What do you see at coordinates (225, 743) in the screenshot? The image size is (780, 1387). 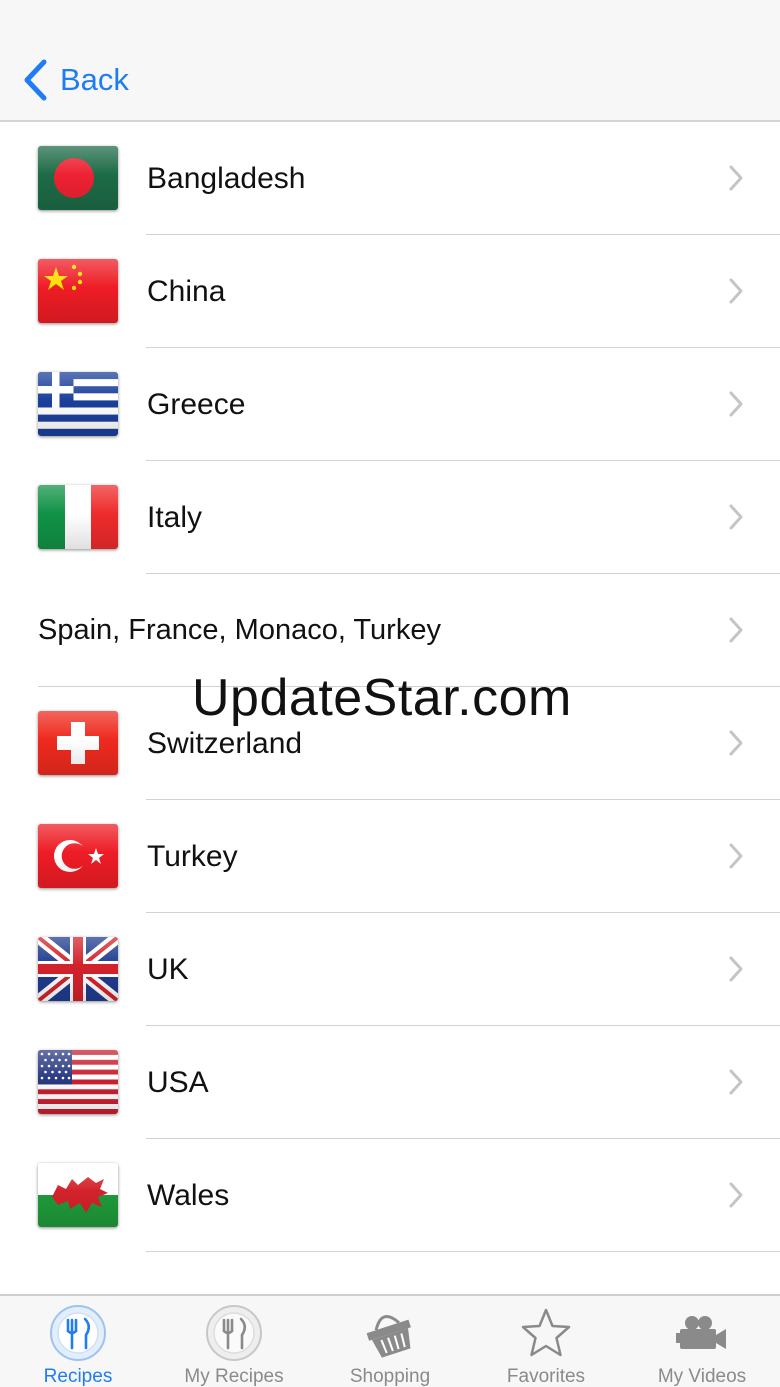 I see `list-item-label: Switzerland` at bounding box center [225, 743].